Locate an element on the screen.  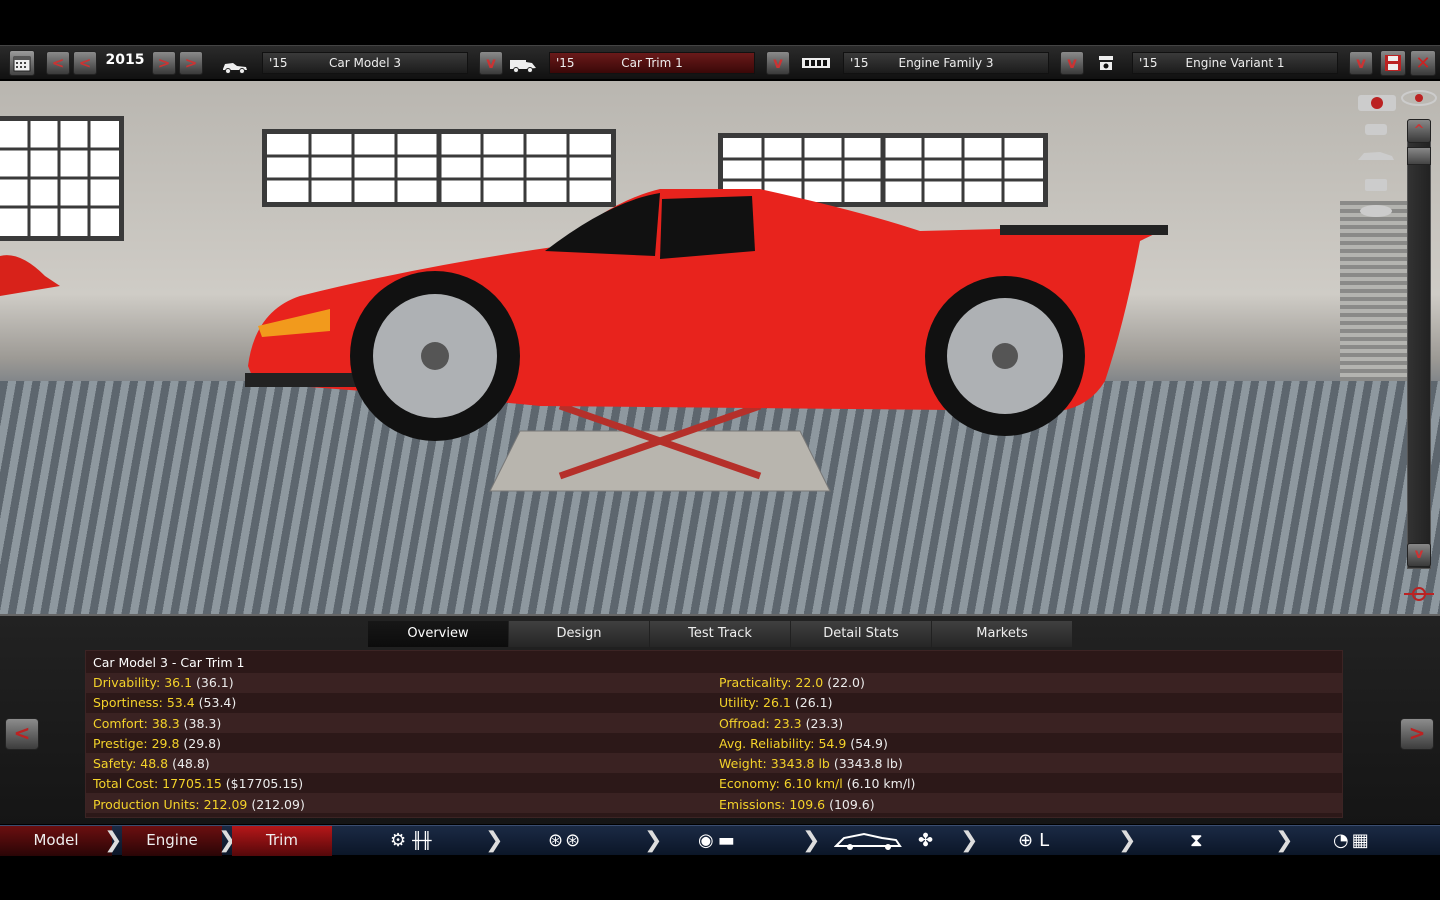
tab-test-track: Test Track is located at coordinates (720, 634).